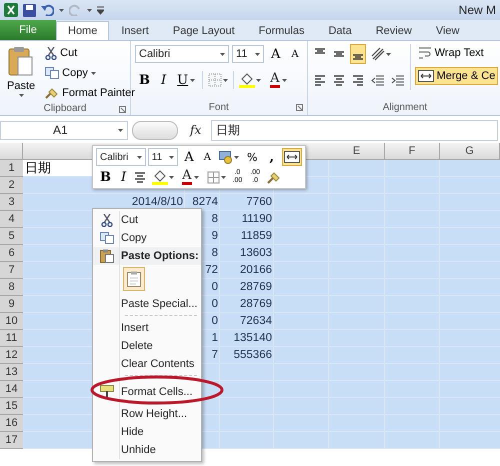 This screenshot has width=500, height=466. What do you see at coordinates (147, 432) in the screenshot?
I see `menu-item: Hide` at bounding box center [147, 432].